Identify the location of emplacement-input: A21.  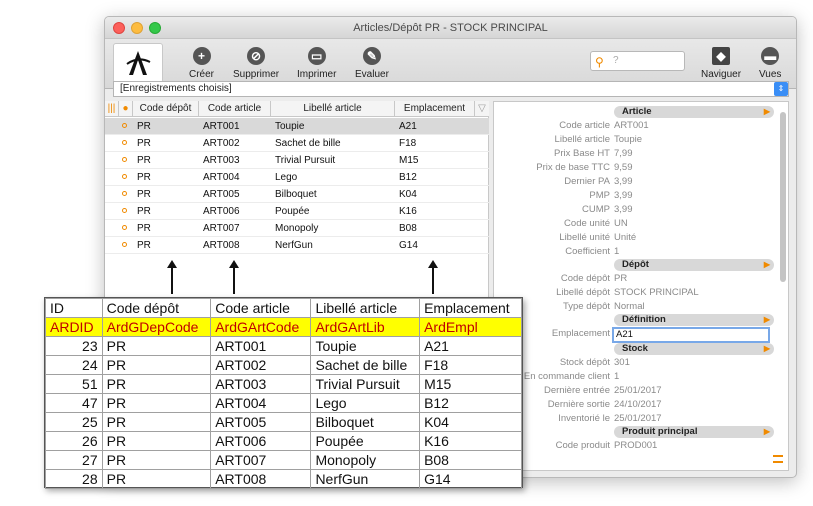
(691, 335).